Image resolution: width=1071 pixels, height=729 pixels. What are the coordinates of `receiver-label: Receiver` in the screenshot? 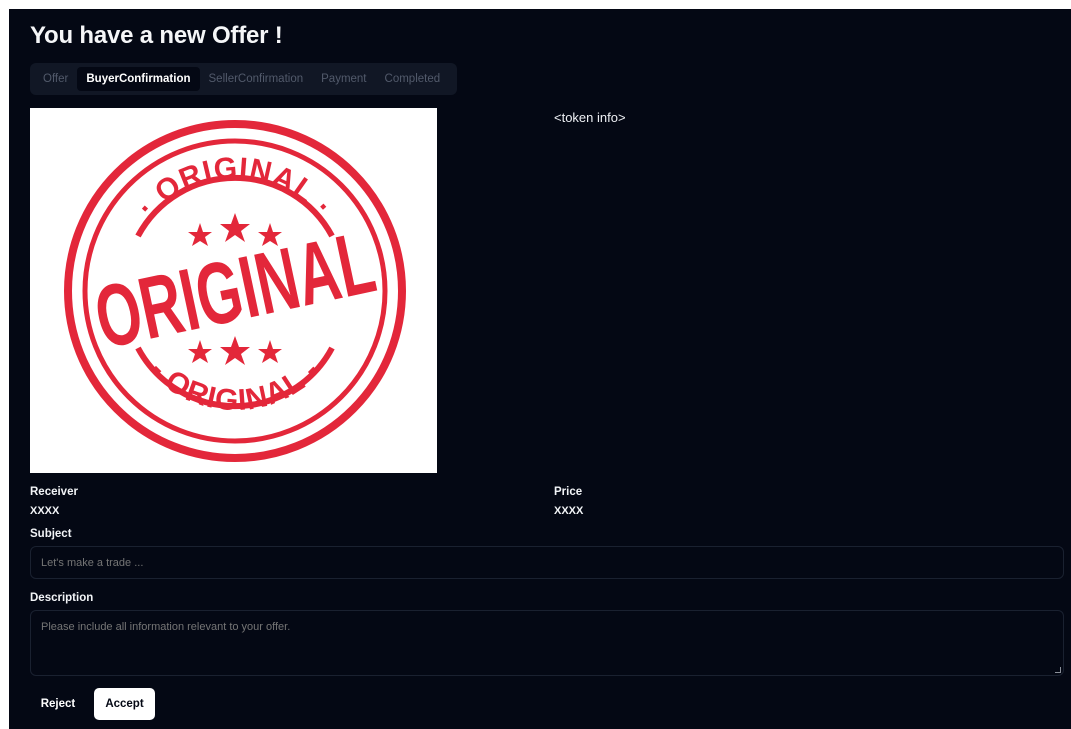 It's located at (54, 492).